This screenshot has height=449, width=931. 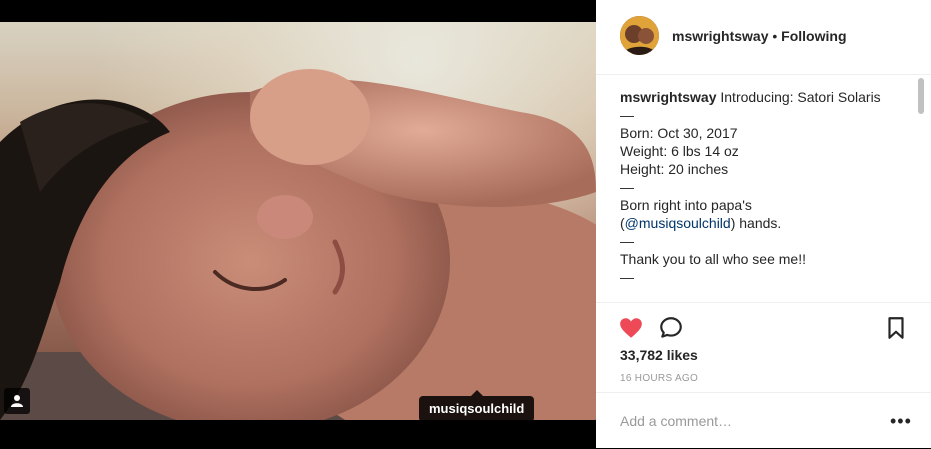 I want to click on caption-line: Height: 20 inches, so click(x=674, y=169).